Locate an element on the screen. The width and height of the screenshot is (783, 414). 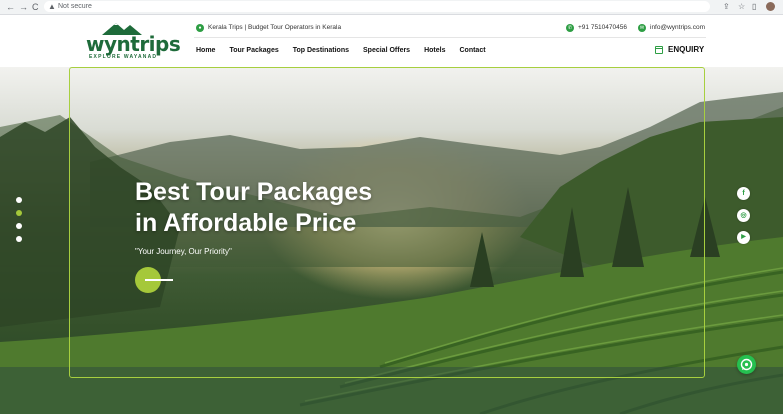
instagram-link: ◎ is located at coordinates (743, 215).